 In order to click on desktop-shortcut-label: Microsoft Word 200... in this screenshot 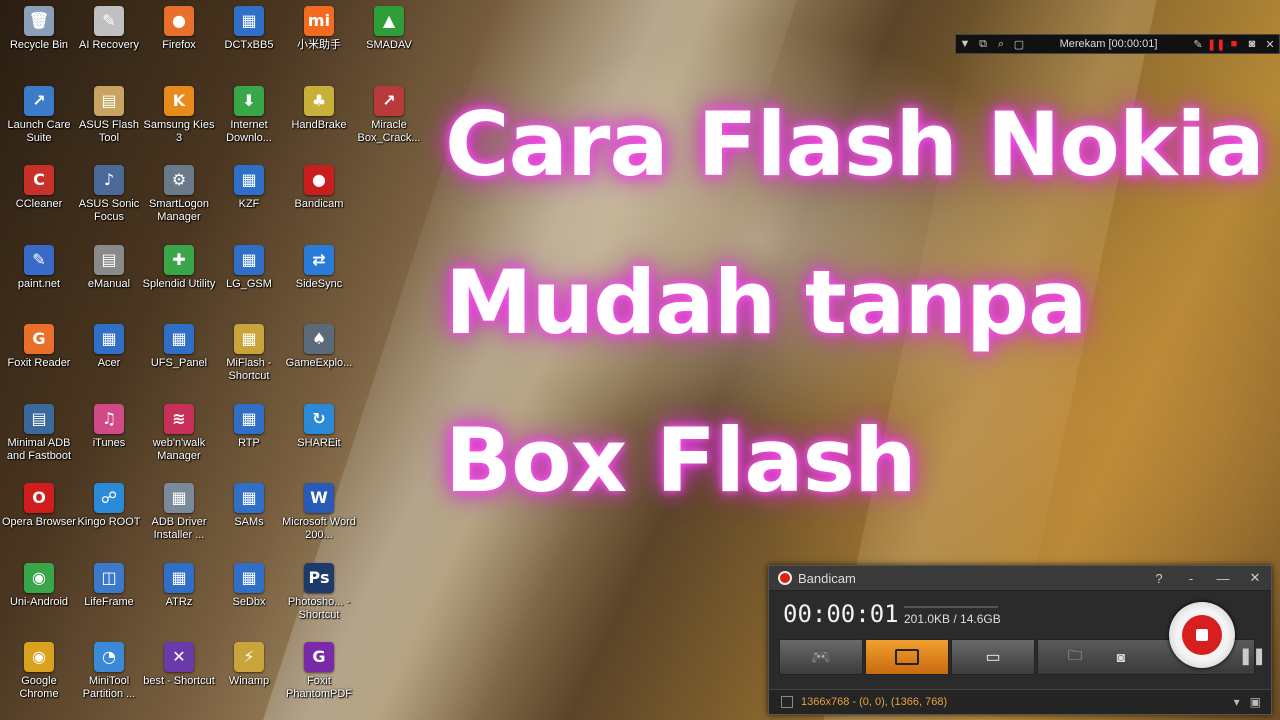, I will do `click(319, 528)`.